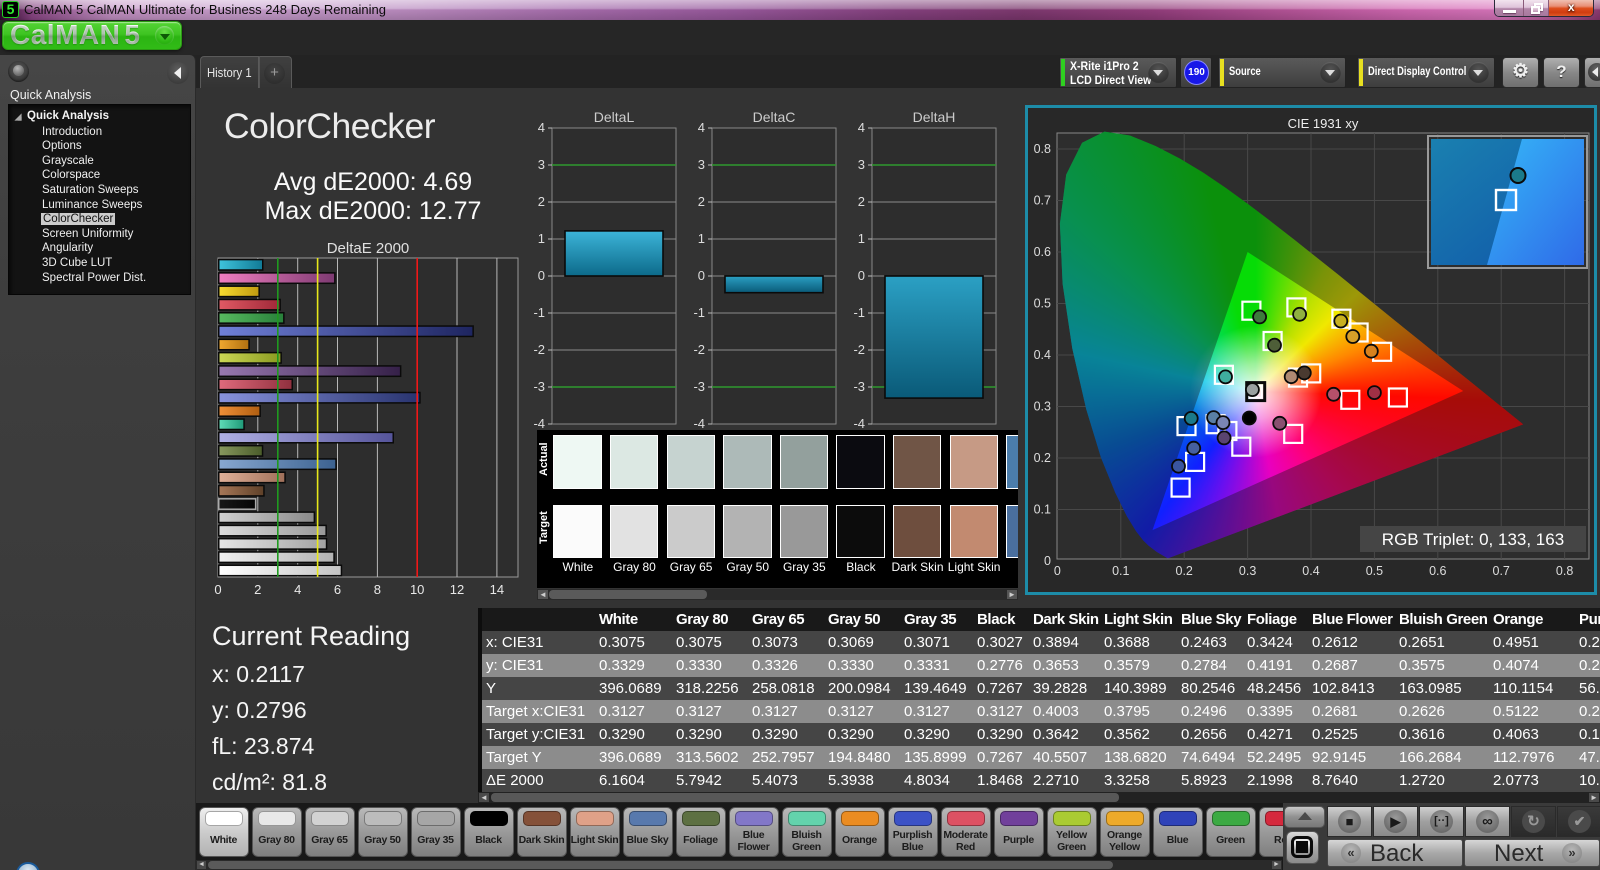  Describe the element at coordinates (774, 117) in the screenshot. I see `svg-text: DeltaC` at that location.